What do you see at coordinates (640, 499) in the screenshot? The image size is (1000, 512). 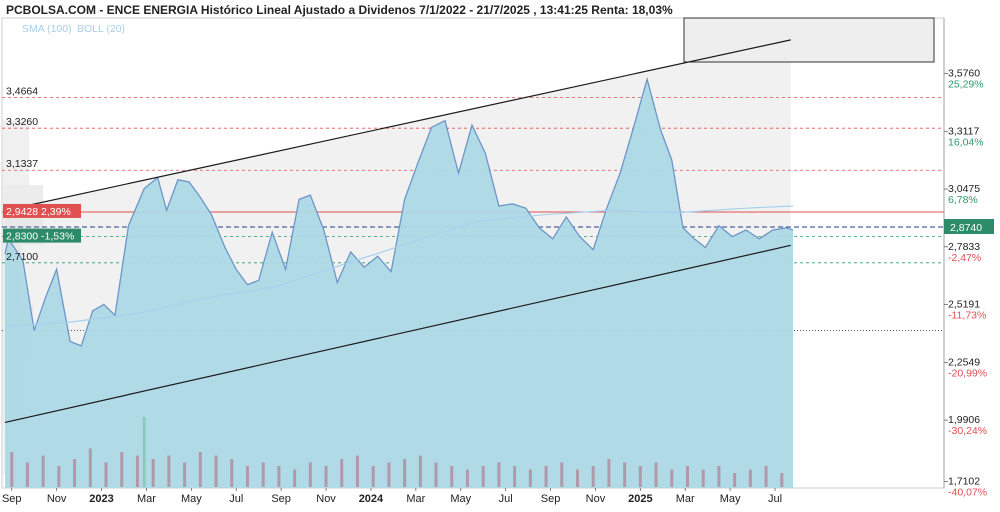 I see `x-tick-label: 2025` at bounding box center [640, 499].